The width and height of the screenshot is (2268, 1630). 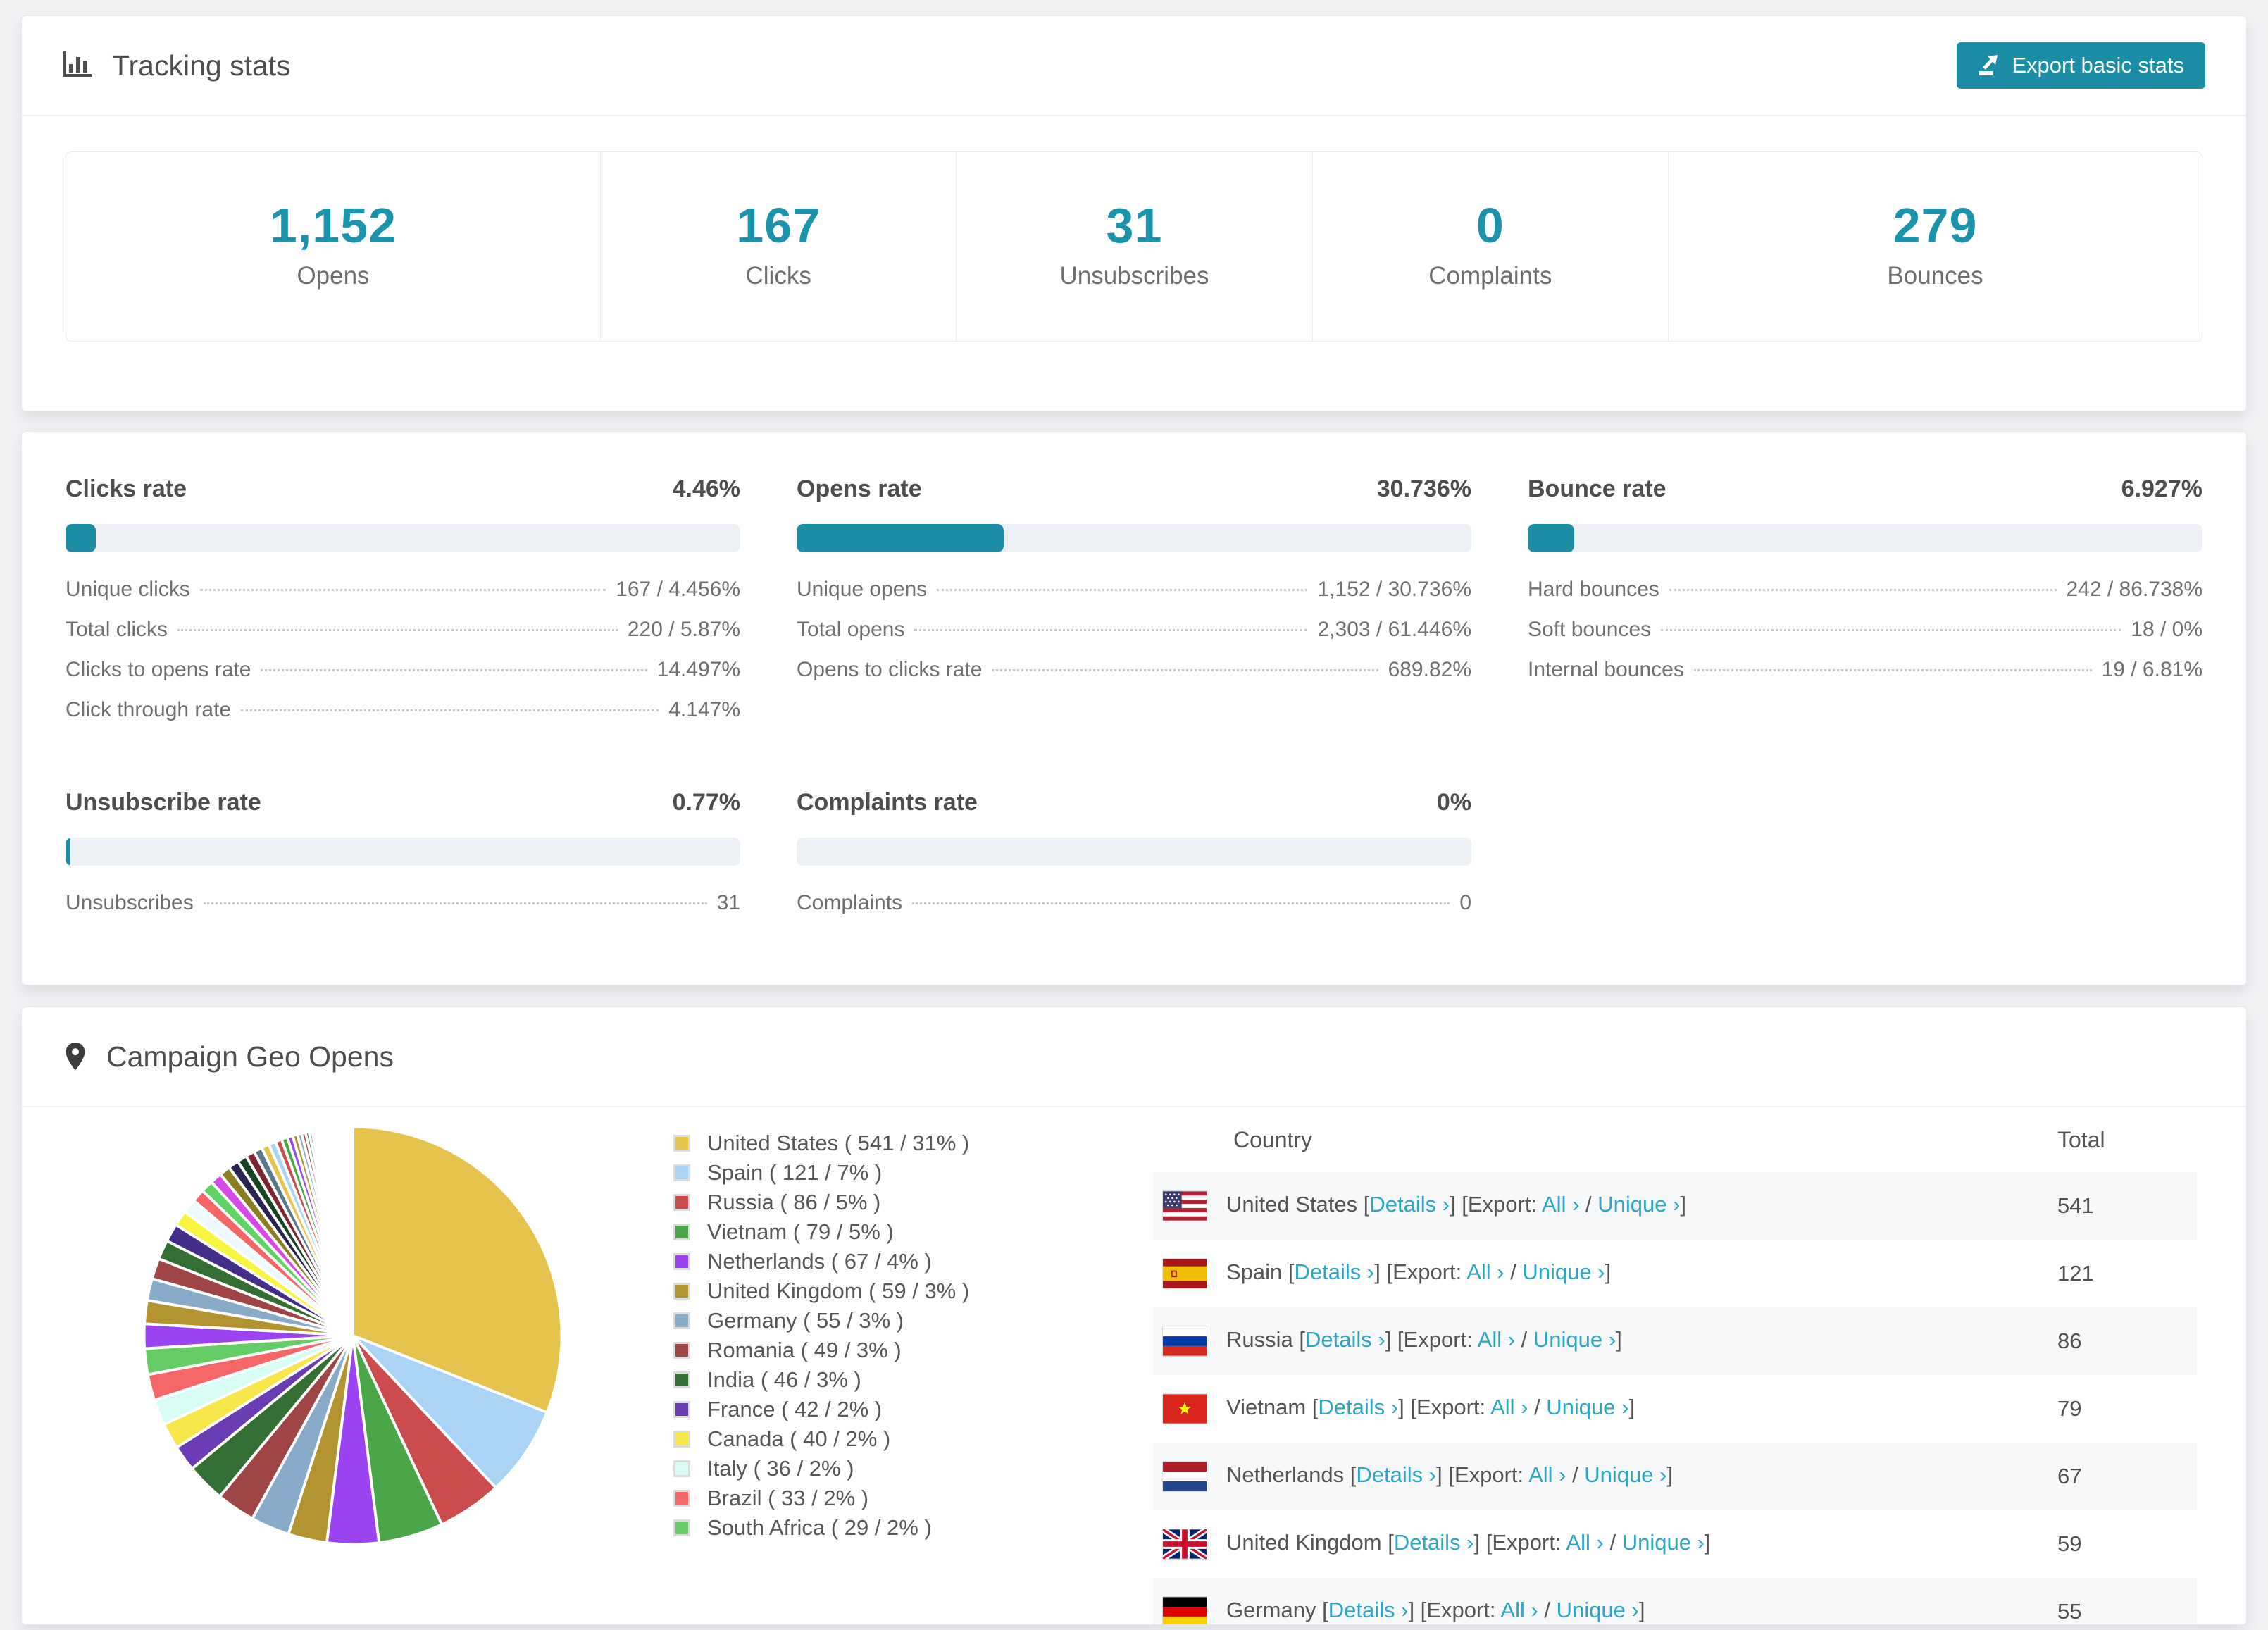 I want to click on total-value: 121, so click(x=2076, y=1273).